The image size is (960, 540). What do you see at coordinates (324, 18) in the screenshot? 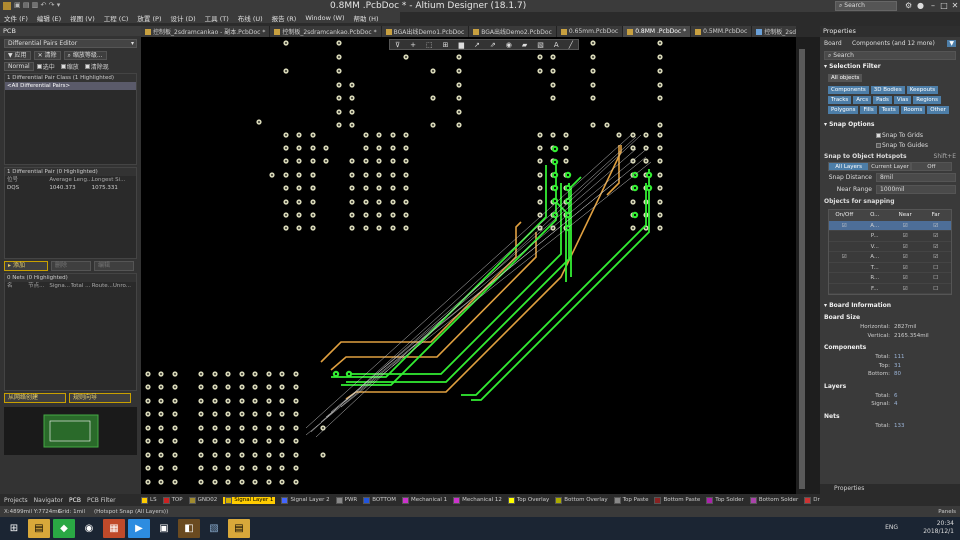
I see `menu-window: Window (W)` at bounding box center [324, 18].